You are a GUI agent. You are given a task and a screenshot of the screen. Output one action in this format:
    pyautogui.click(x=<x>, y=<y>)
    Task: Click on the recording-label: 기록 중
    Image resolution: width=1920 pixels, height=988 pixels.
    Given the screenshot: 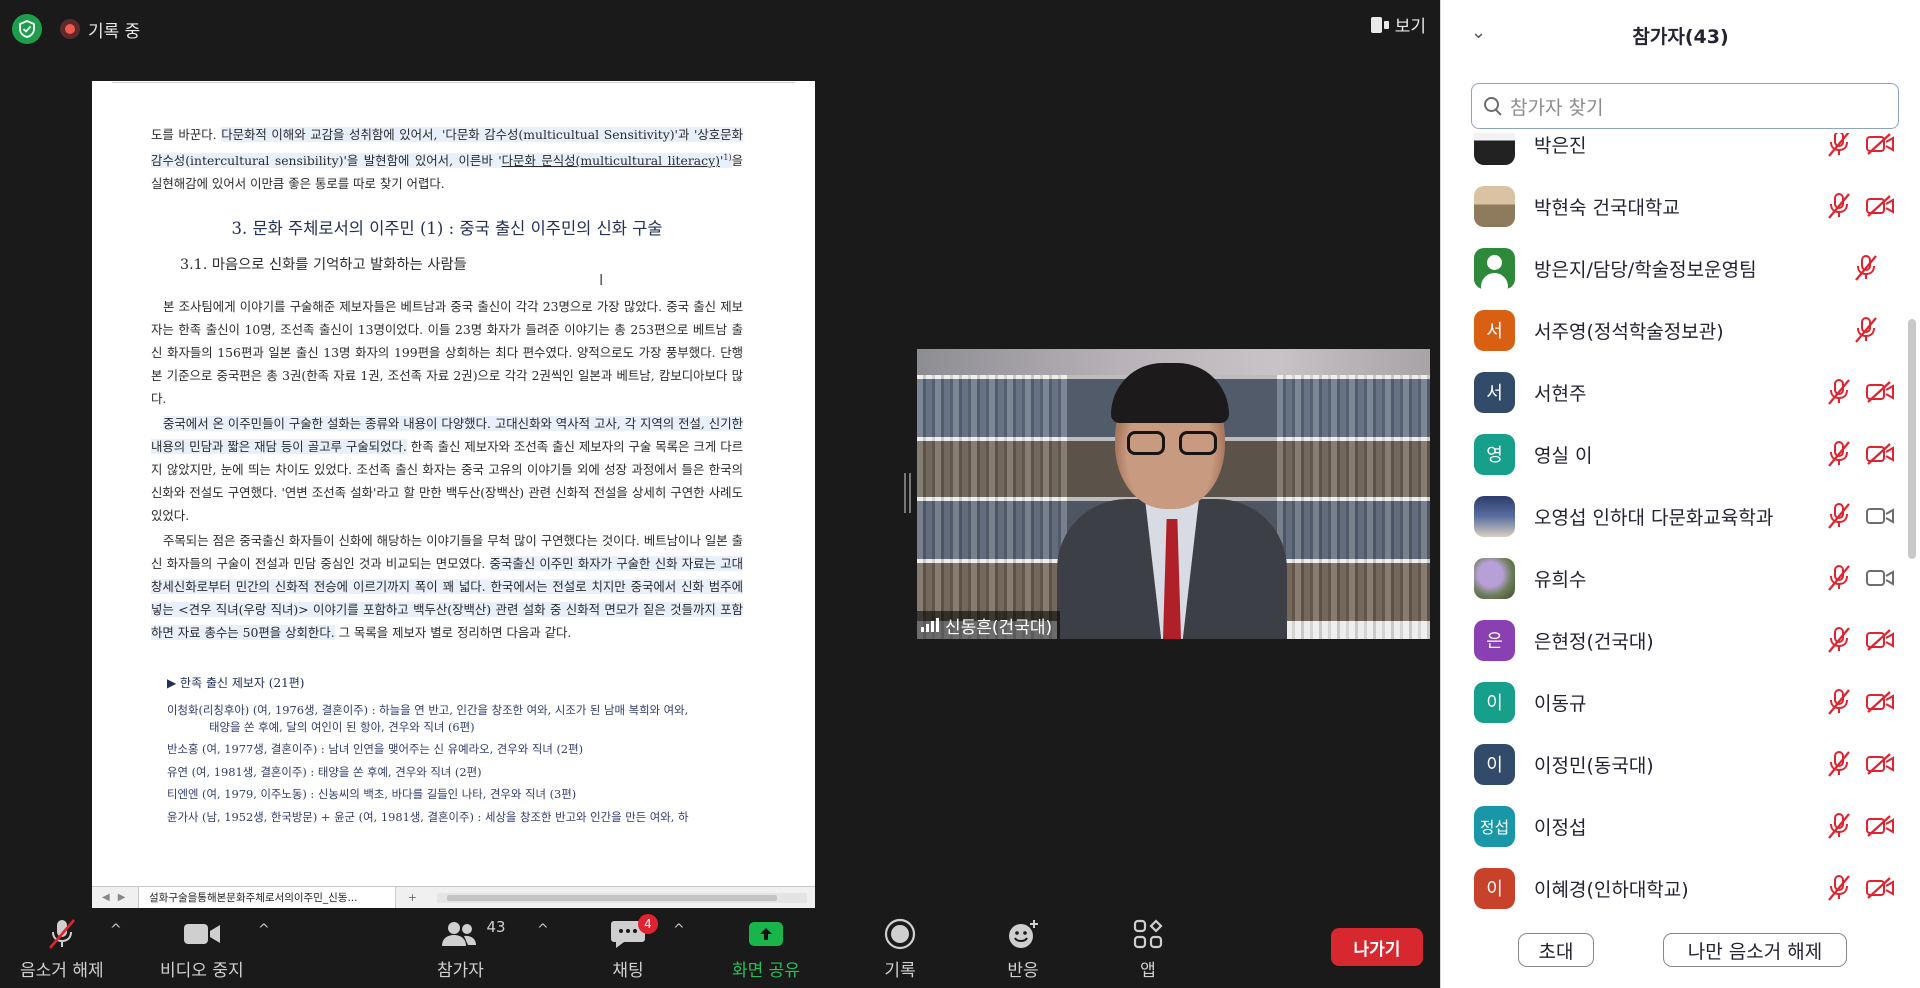 What is the action you would take?
    pyautogui.click(x=114, y=31)
    